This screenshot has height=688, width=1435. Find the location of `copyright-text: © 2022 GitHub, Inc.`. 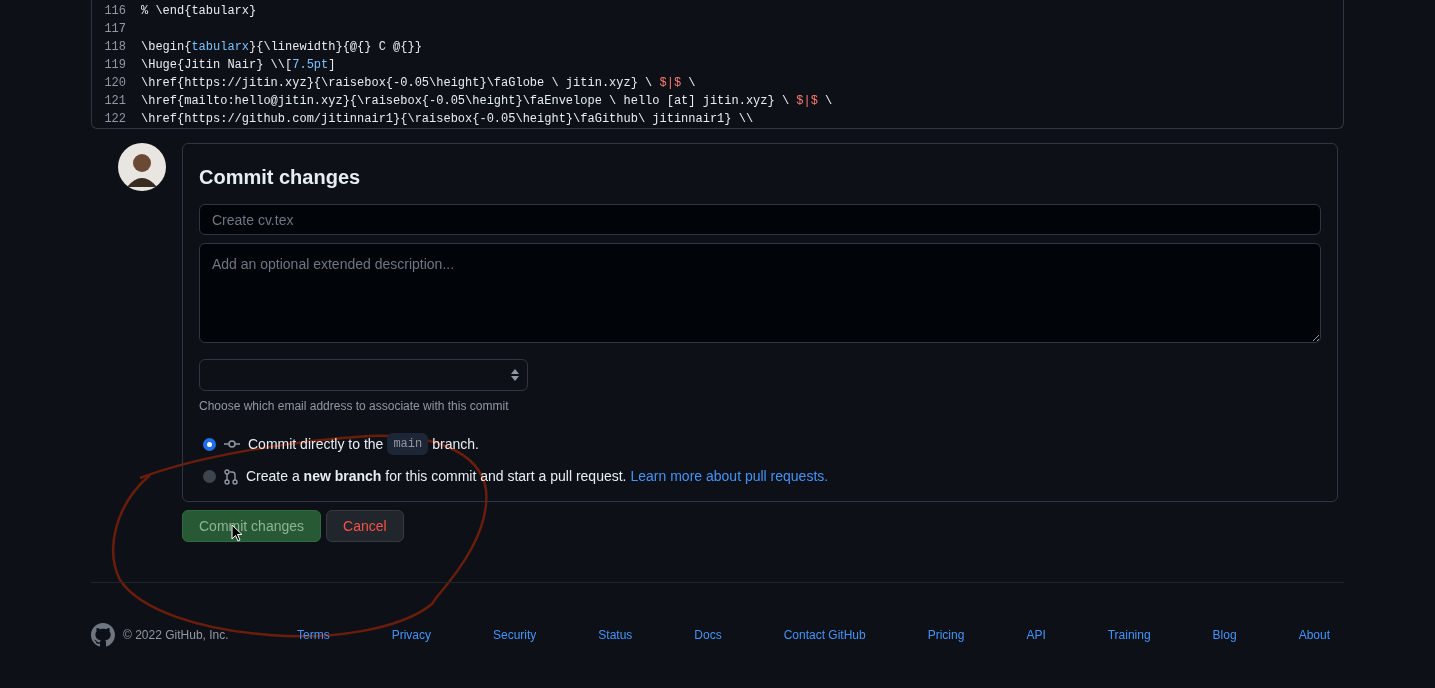

copyright-text: © 2022 GitHub, Inc. is located at coordinates (176, 635).